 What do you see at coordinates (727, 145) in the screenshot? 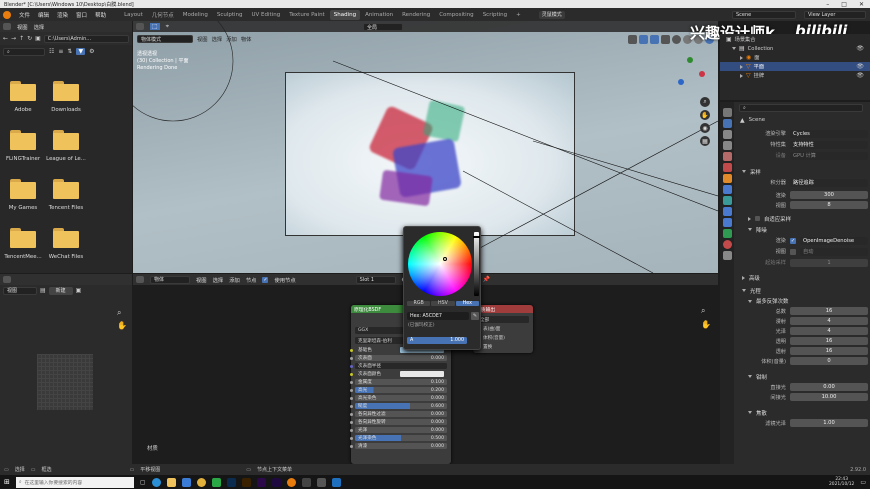
I see `view-layer-tab-icon` at bounding box center [727, 145].